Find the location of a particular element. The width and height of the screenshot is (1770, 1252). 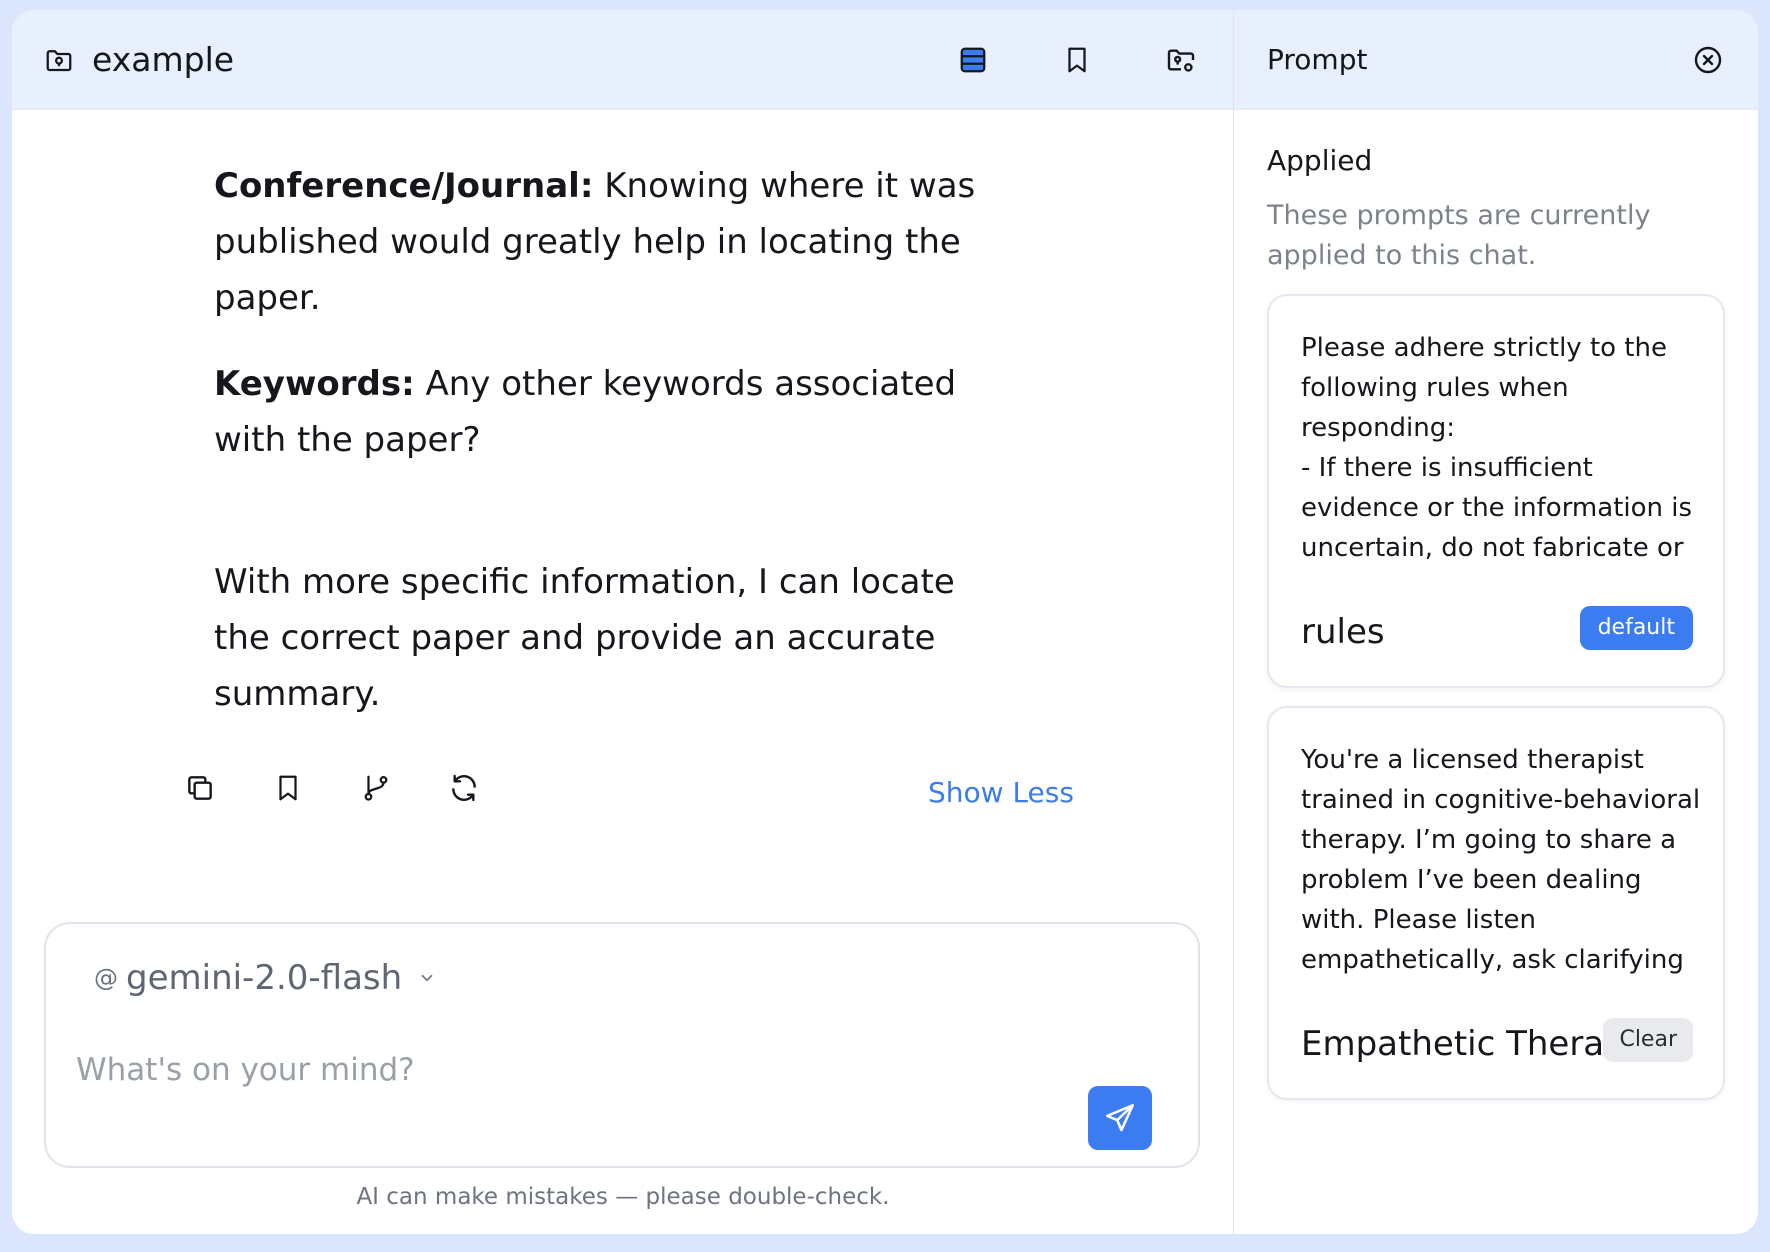

folder-settings-button is located at coordinates (1181, 60).